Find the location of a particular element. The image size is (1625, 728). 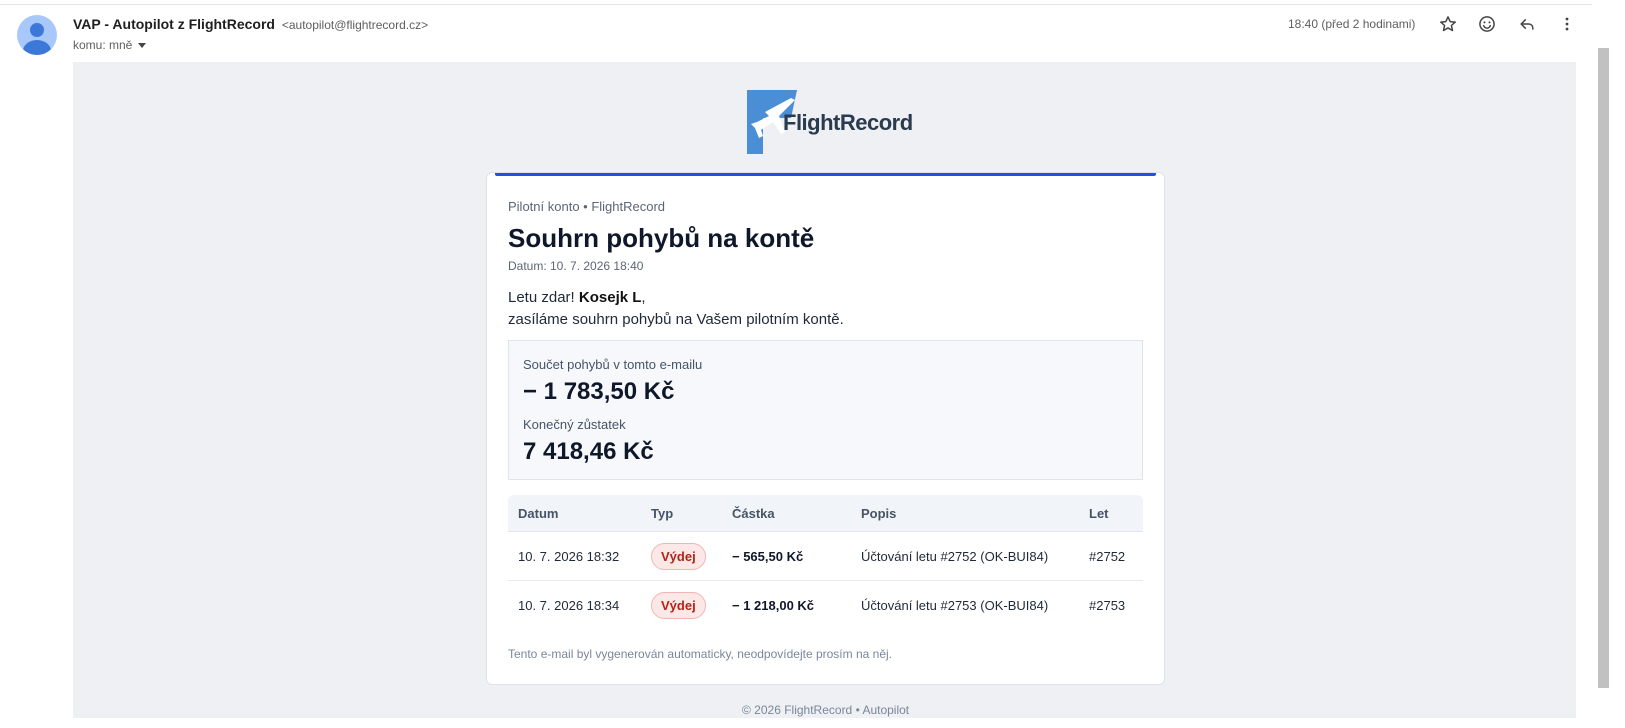

card-eyebrow: Pilotní konto • FlightRecord is located at coordinates (587, 206).